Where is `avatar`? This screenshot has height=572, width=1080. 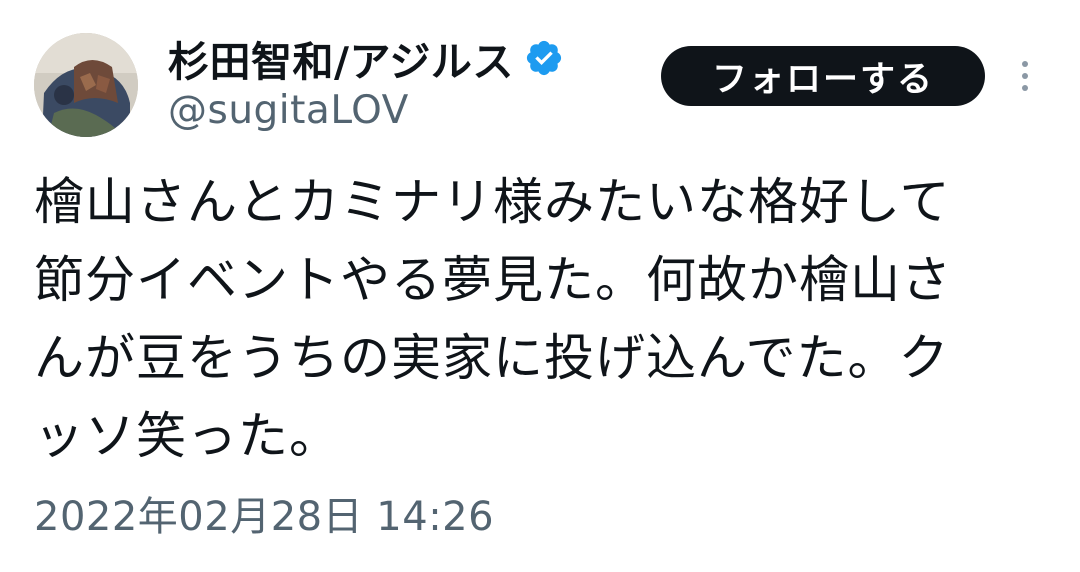 avatar is located at coordinates (86, 85).